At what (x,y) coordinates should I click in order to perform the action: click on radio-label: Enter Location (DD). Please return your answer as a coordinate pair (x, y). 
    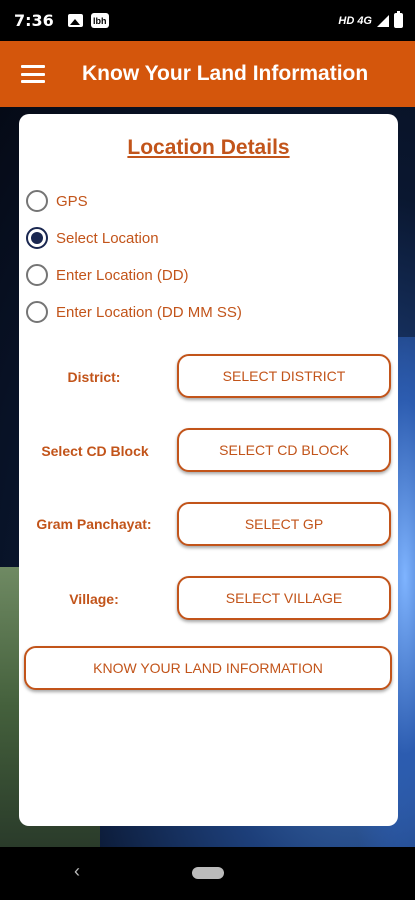
    Looking at the image, I should click on (122, 275).